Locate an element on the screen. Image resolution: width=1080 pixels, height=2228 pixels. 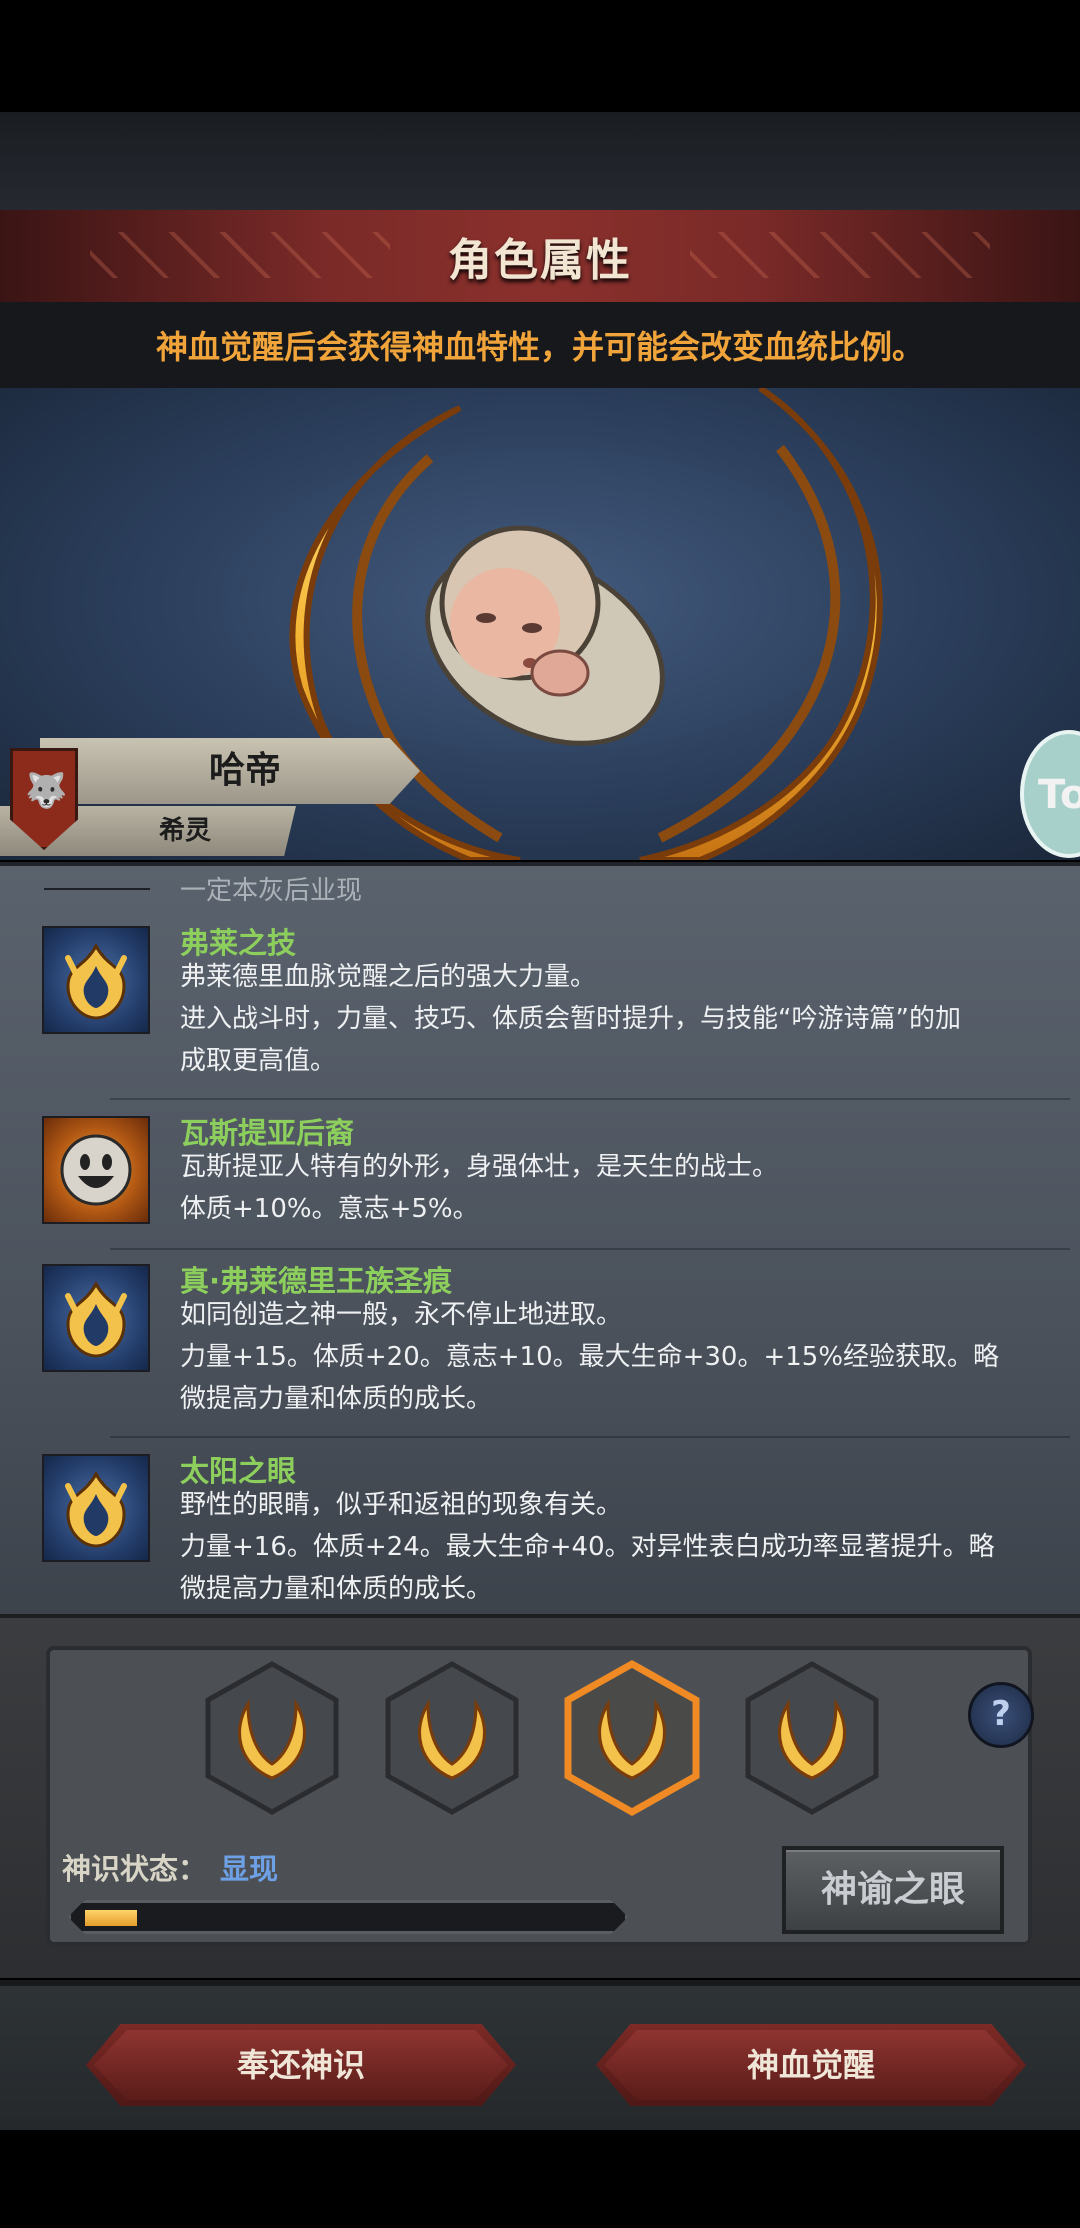
footer: 奉还神识 神血觉醒 is located at coordinates (540, 2058).